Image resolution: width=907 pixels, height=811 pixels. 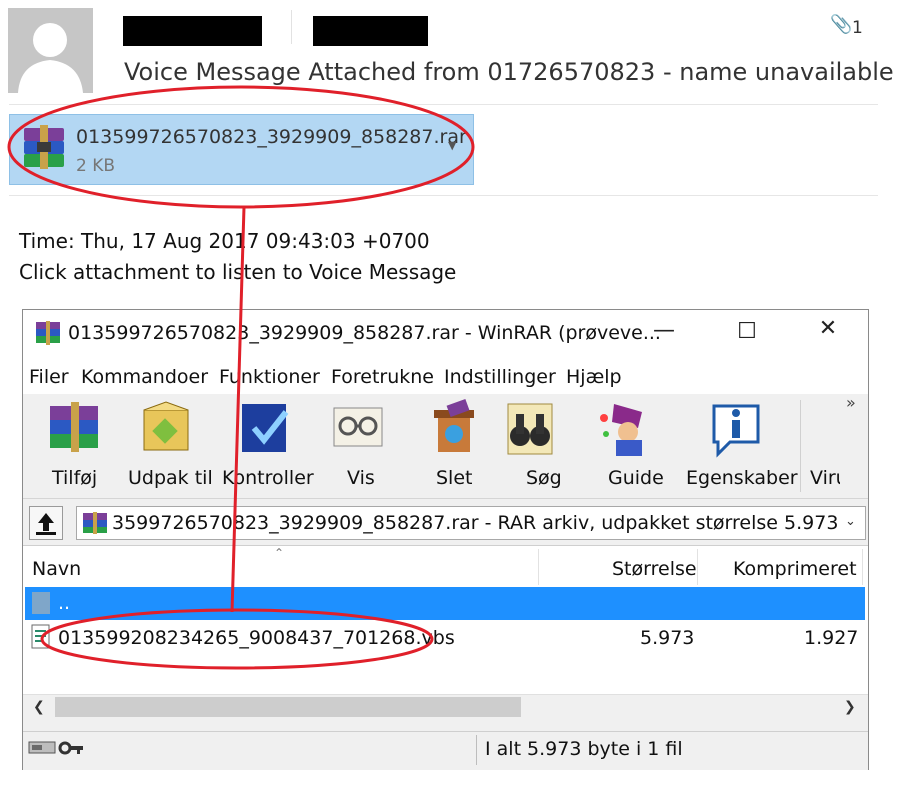 What do you see at coordinates (238, 409) in the screenshot?
I see `annotation-connector-line` at bounding box center [238, 409].